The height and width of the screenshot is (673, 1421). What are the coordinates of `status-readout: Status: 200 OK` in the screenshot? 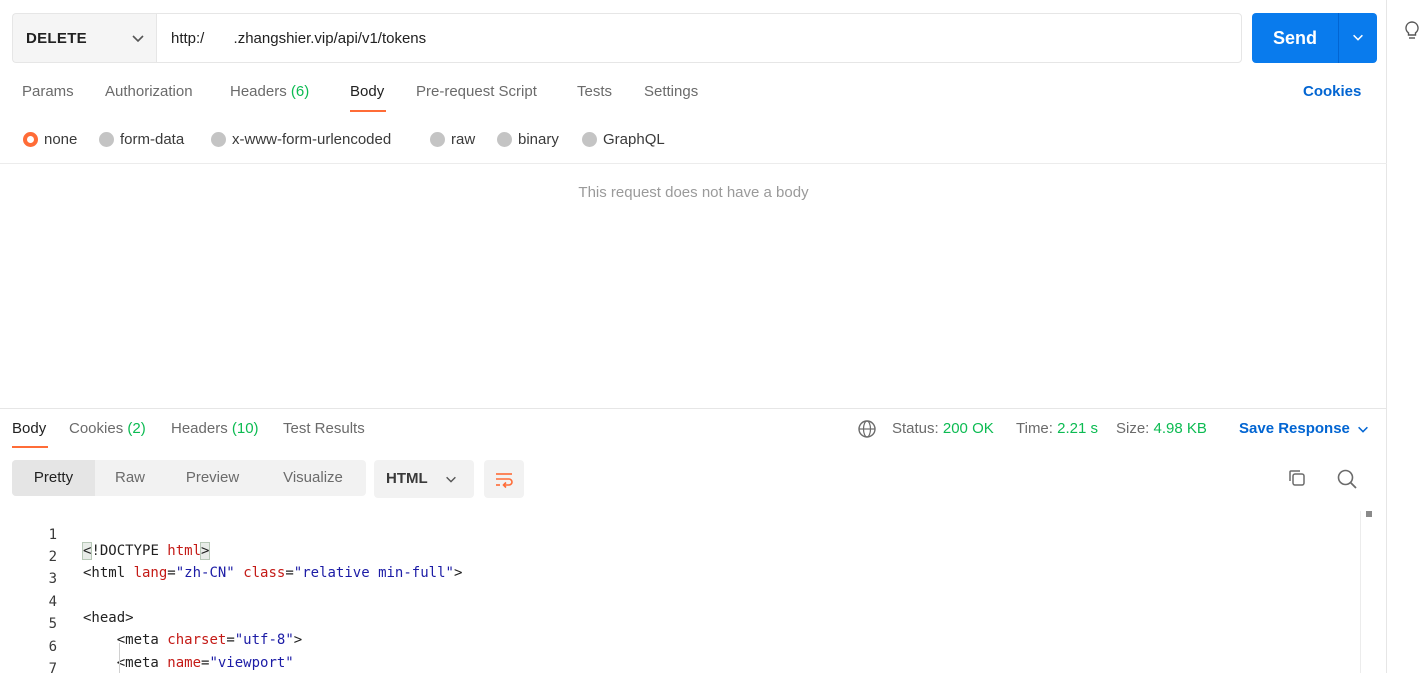 It's located at (943, 428).